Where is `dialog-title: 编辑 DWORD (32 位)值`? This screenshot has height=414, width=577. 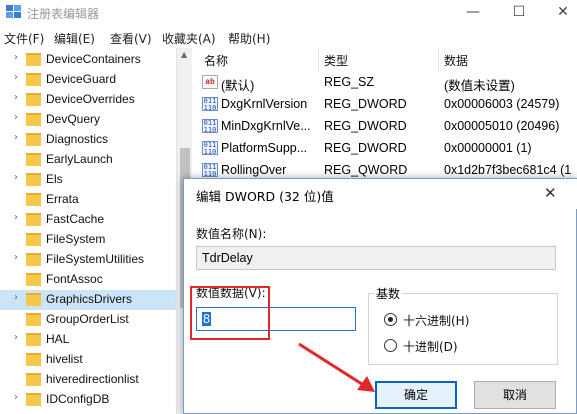
dialog-title: 编辑 DWORD (32 位)值 is located at coordinates (265, 196).